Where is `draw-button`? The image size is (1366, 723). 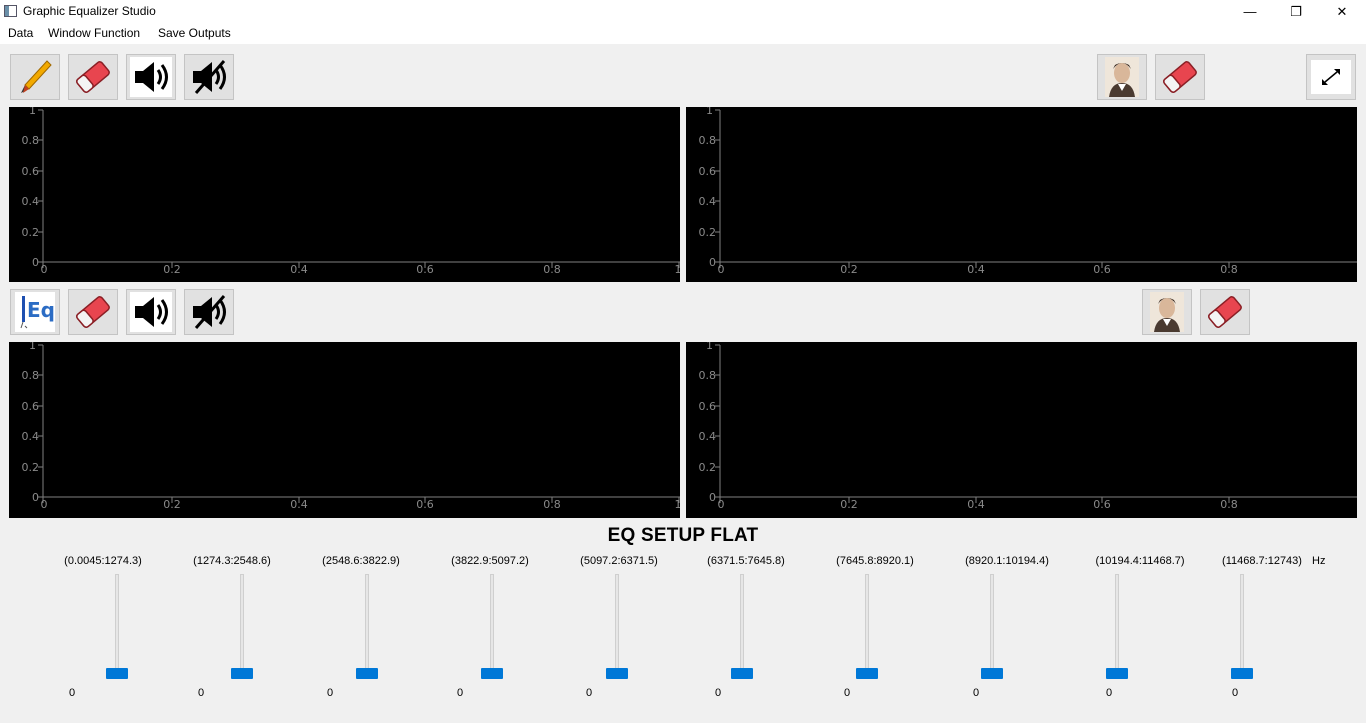 draw-button is located at coordinates (35, 77).